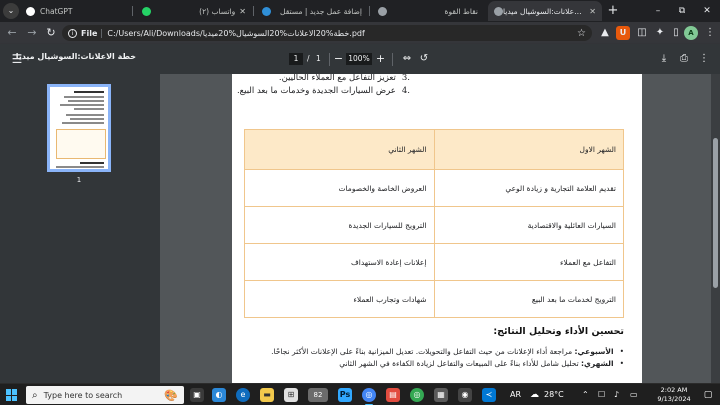  I want to click on page-thumbnail, so click(79, 128).